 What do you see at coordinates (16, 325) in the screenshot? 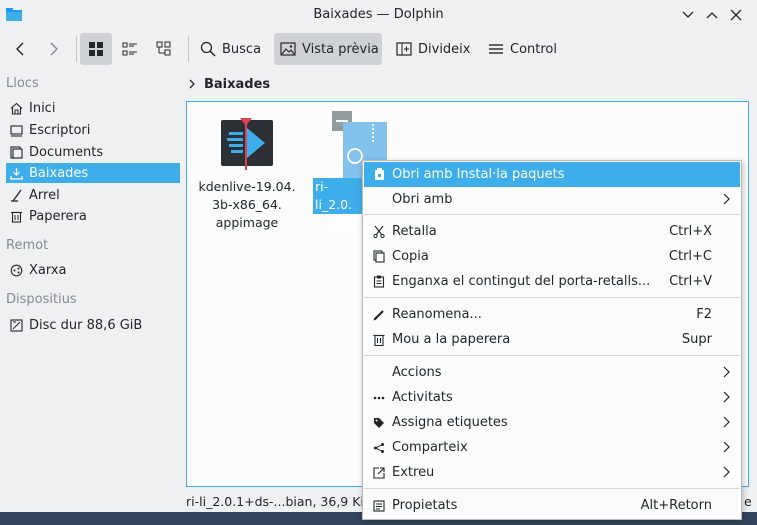
I see `harddisk-icon` at bounding box center [16, 325].